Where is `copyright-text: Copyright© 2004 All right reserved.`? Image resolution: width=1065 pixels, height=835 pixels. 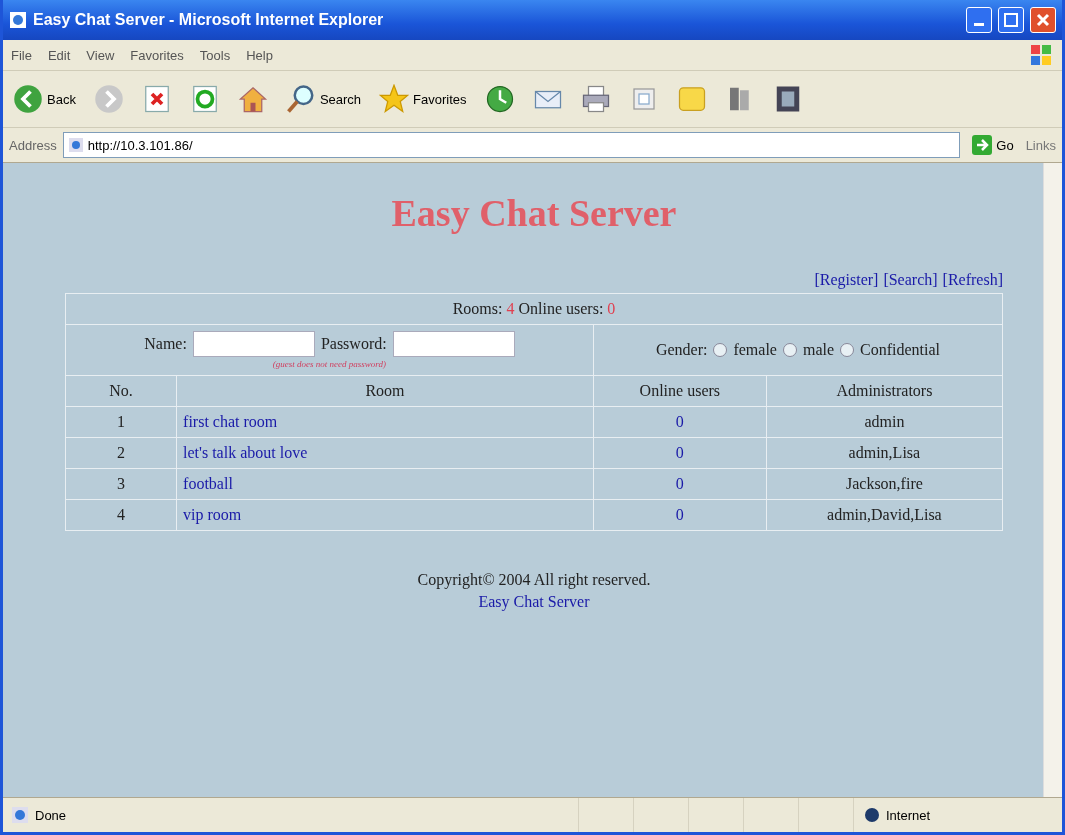 copyright-text: Copyright© 2004 All right reserved. is located at coordinates (534, 580).